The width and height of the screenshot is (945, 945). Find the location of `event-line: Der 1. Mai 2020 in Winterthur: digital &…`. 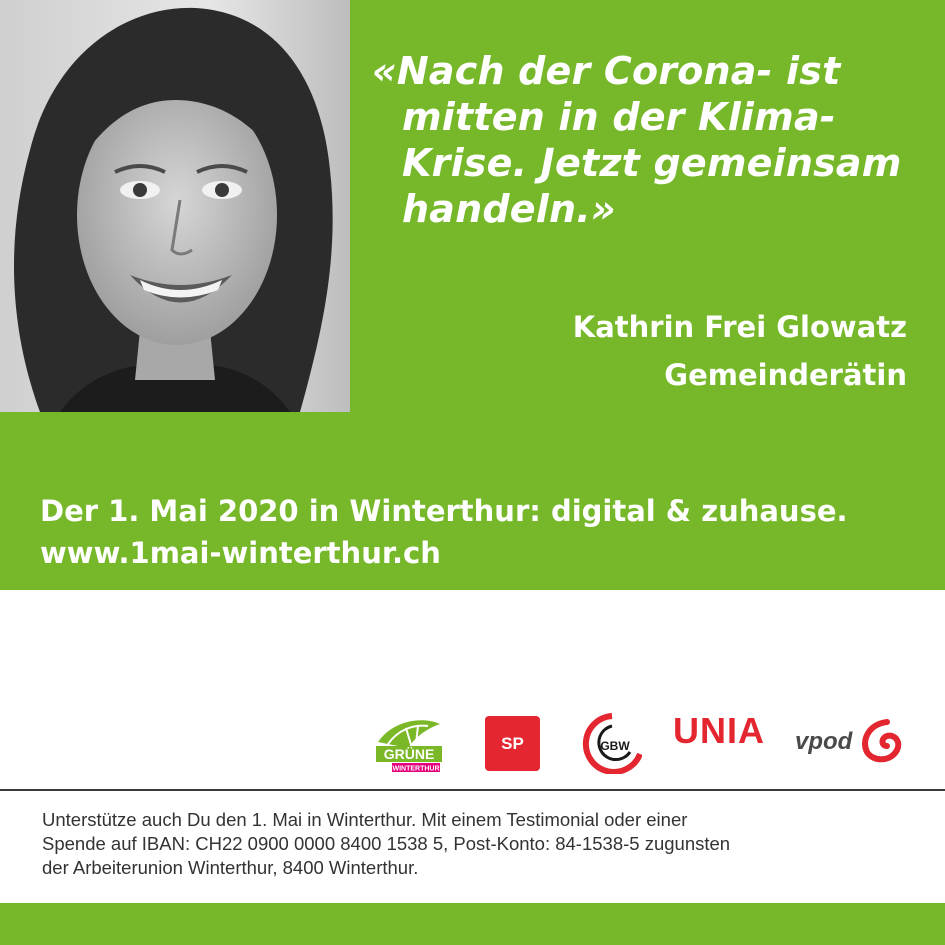

event-line: Der 1. Mai 2020 in Winterthur: digital &… is located at coordinates (444, 511).